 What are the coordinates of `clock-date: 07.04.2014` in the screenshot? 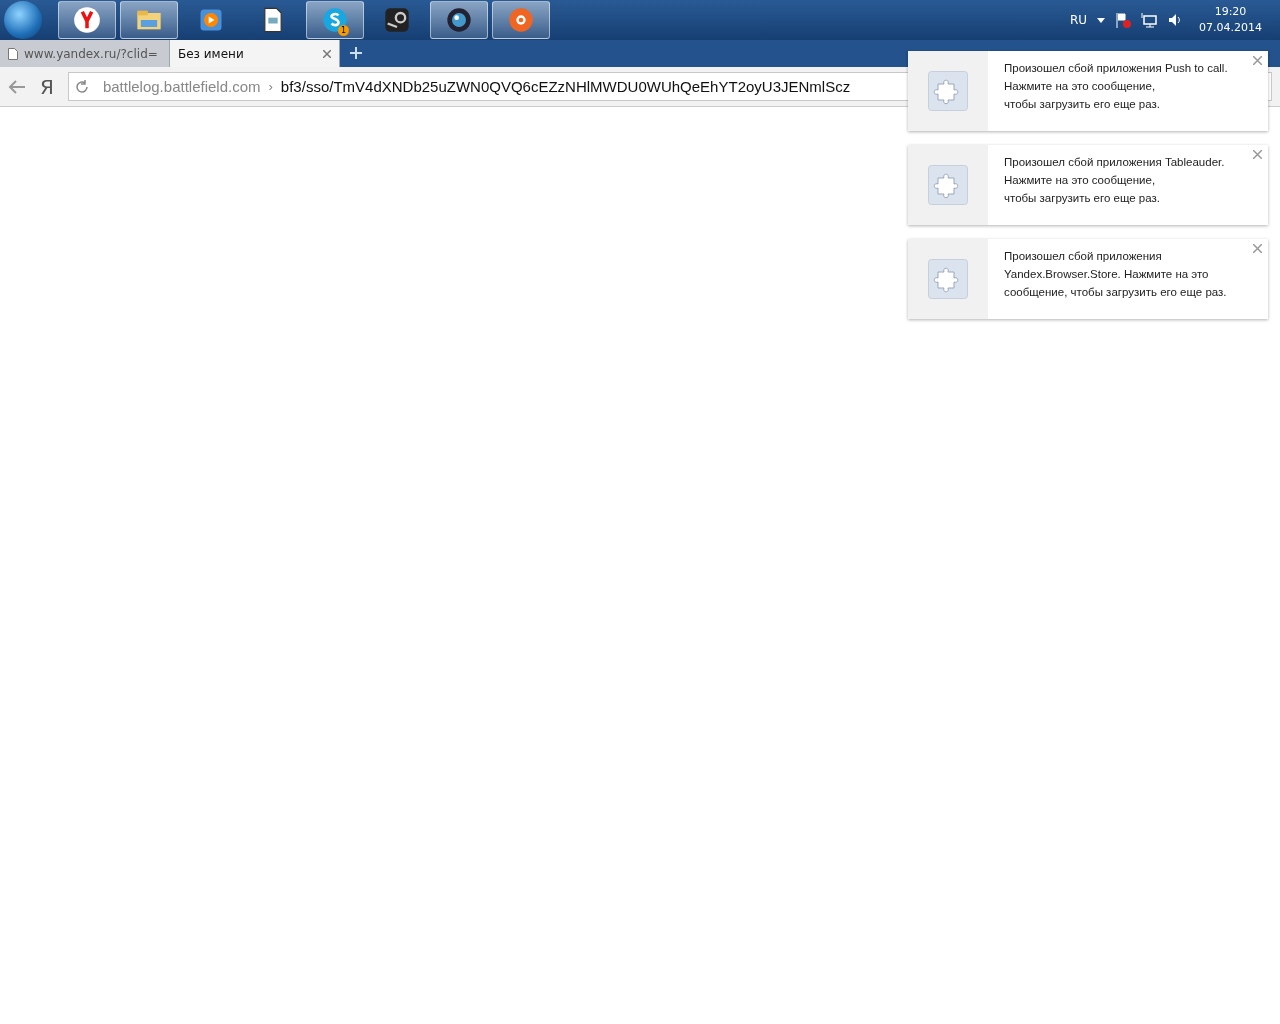 It's located at (1230, 28).